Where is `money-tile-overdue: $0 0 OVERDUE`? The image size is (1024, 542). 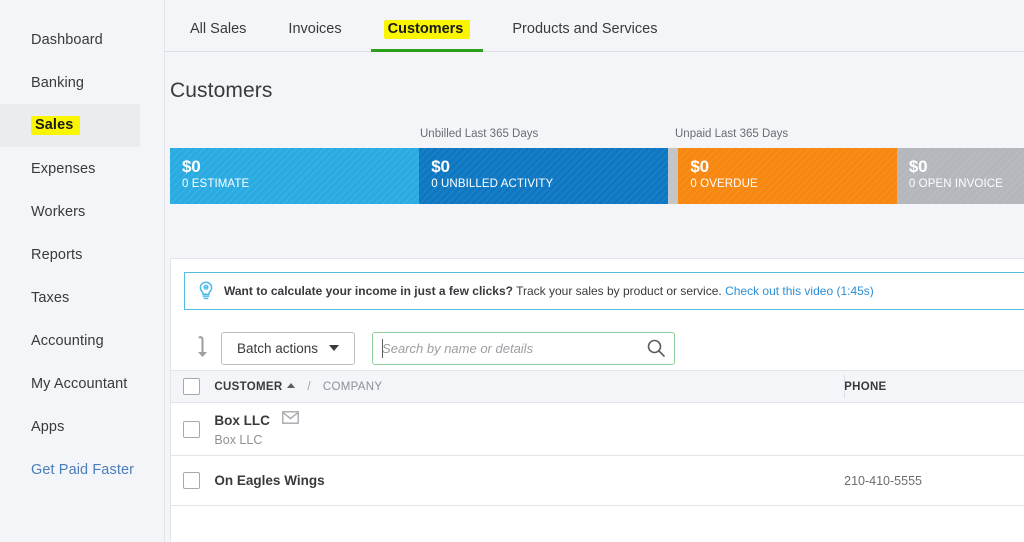 money-tile-overdue: $0 0 OVERDUE is located at coordinates (787, 176).